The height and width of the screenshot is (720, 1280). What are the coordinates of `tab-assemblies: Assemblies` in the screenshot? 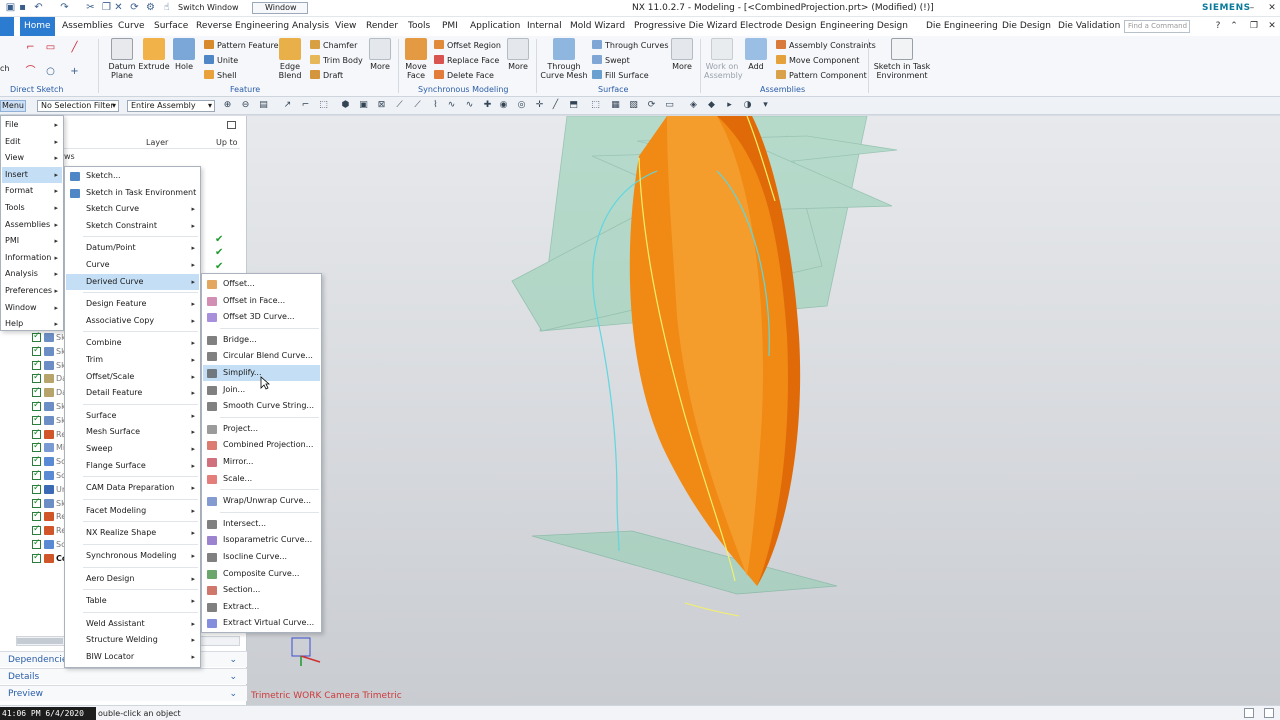 It's located at (87, 26).